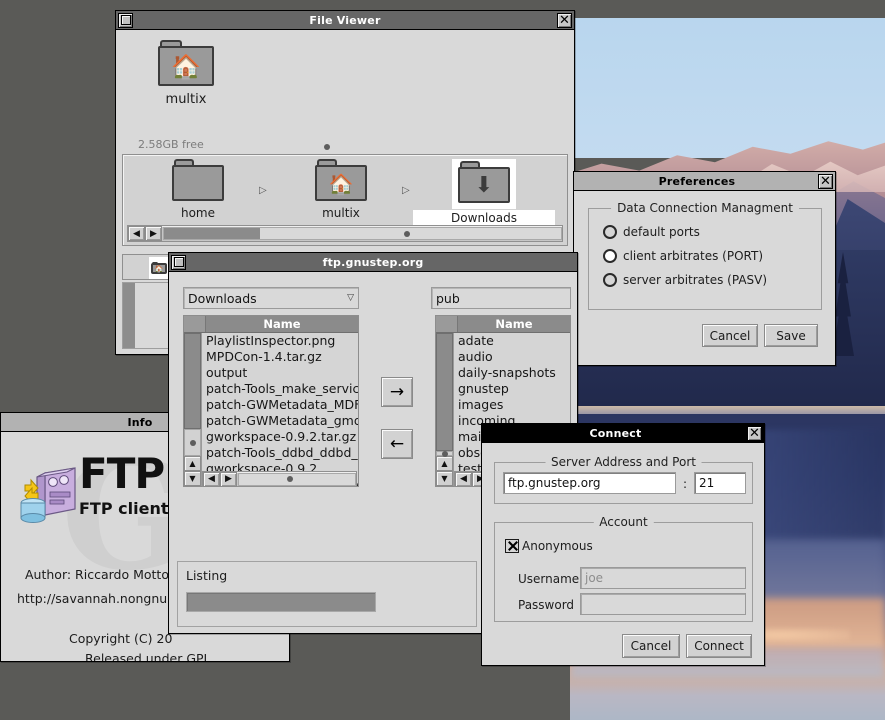 The width and height of the screenshot is (885, 720). I want to click on browser-horizontal-scrollbar: ◀ ▶, so click(345, 233).